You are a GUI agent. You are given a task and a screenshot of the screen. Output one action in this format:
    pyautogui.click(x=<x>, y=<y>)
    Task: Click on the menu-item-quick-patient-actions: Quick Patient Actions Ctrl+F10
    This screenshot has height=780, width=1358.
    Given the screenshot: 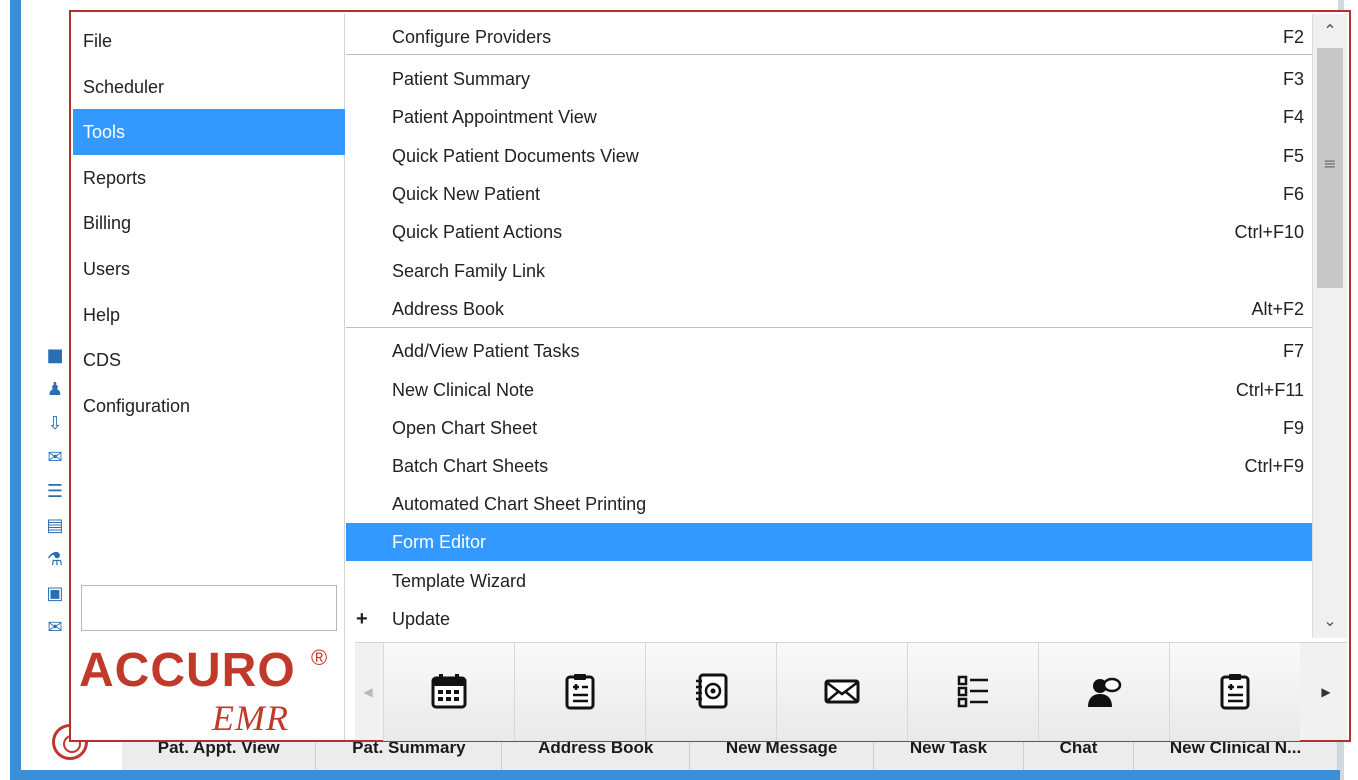 What is the action you would take?
    pyautogui.click(x=829, y=232)
    